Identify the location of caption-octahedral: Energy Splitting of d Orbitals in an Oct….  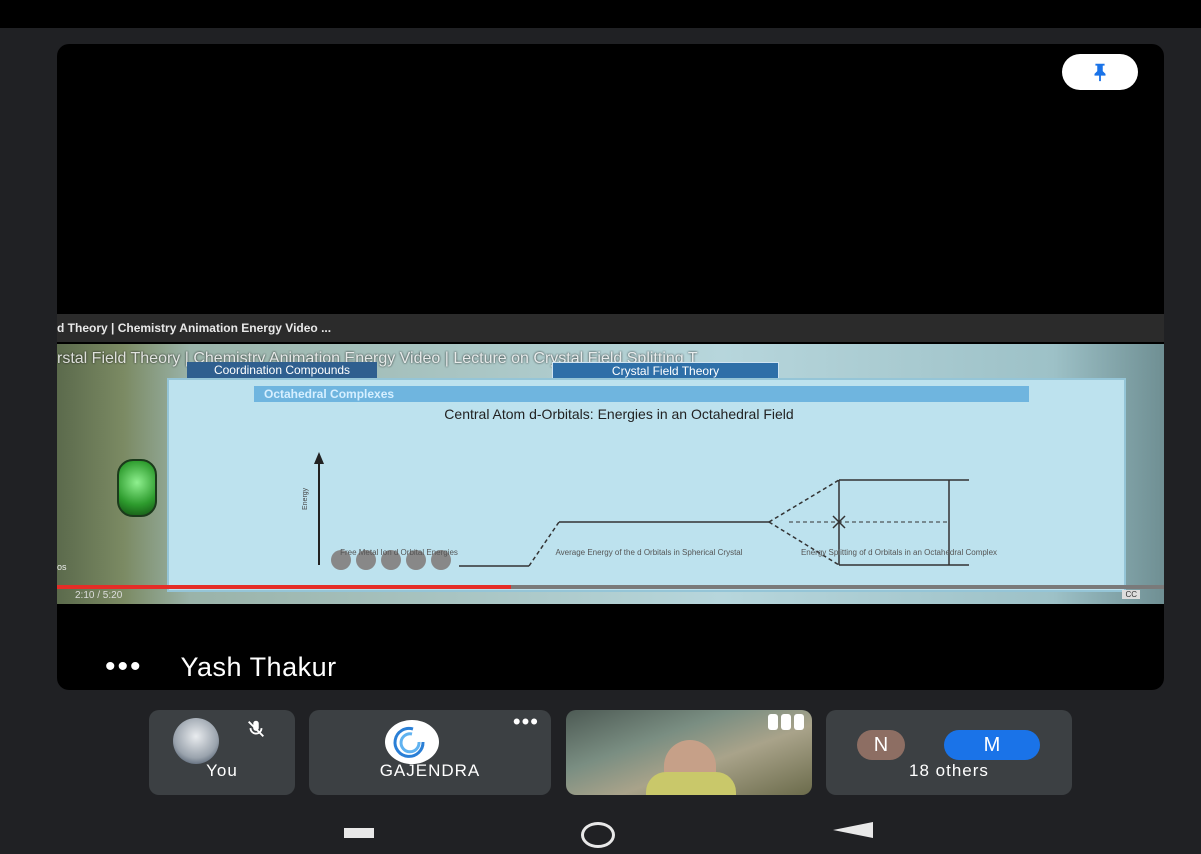
(899, 552).